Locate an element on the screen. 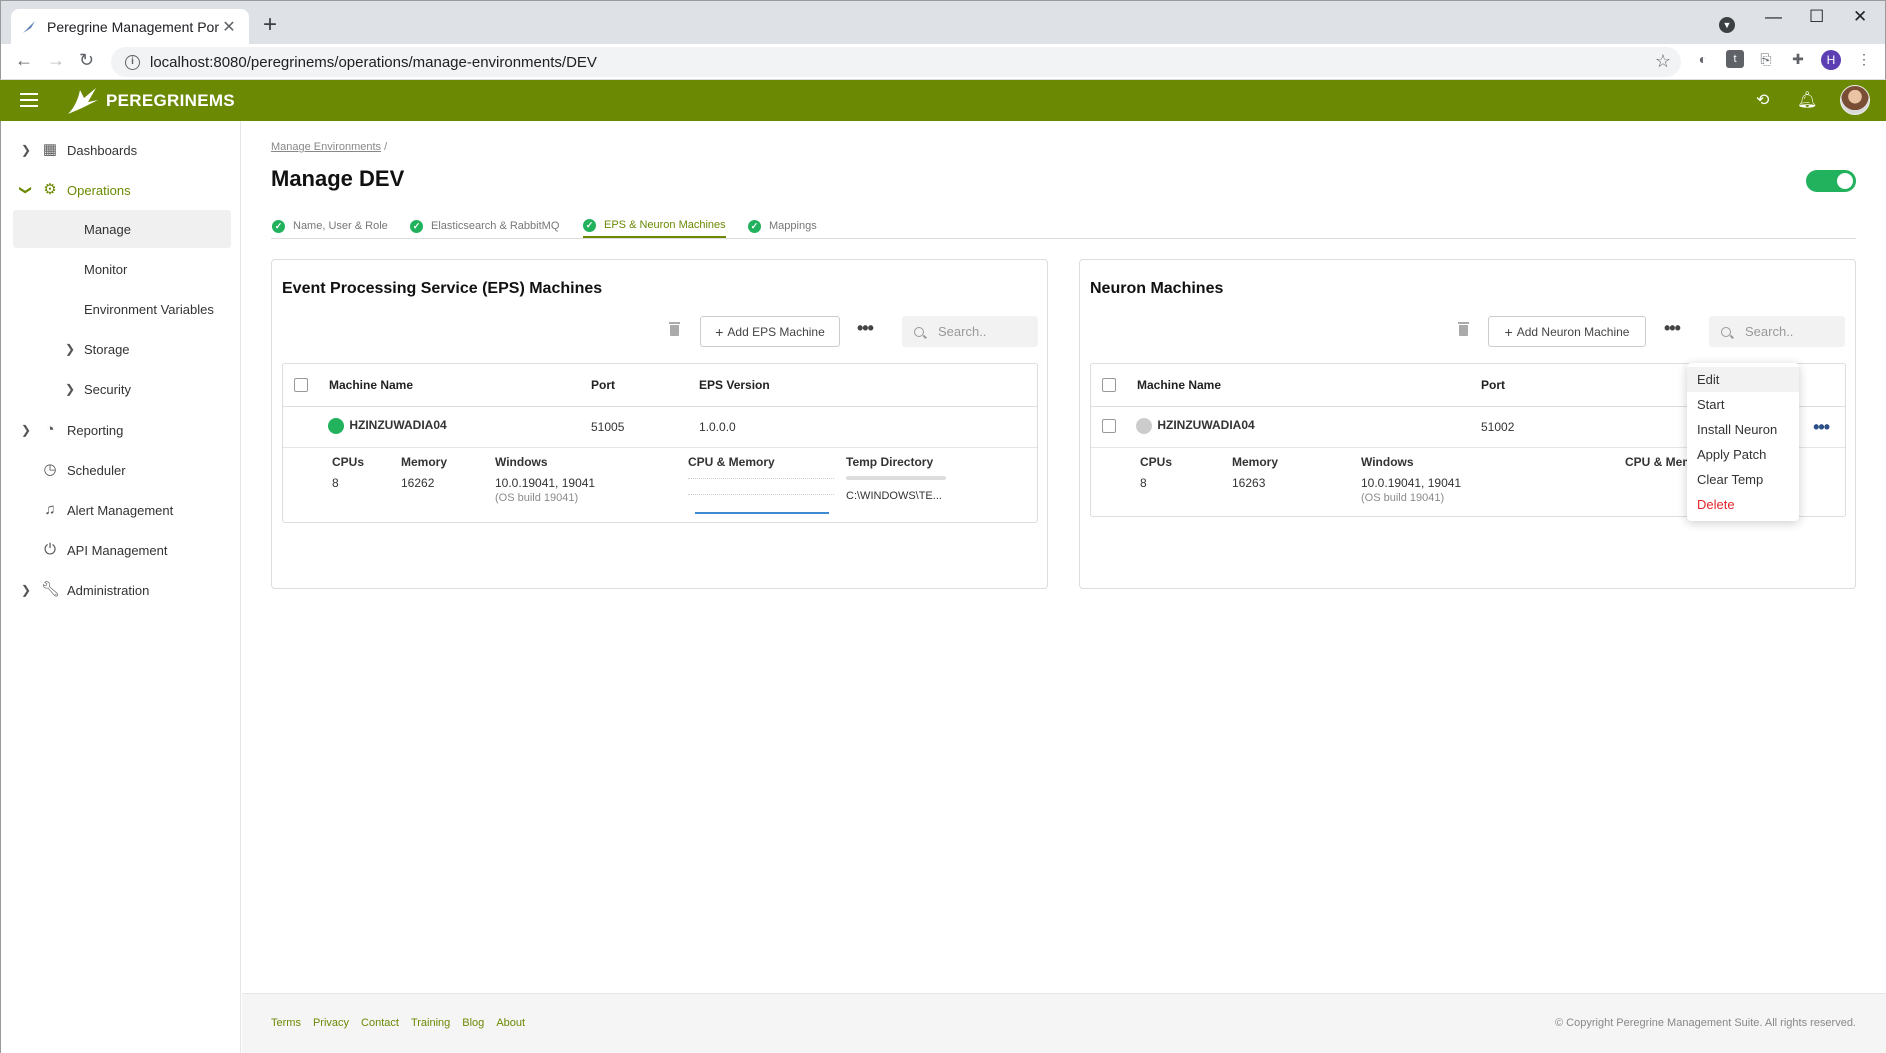  sidebar-item-manage: Manage is located at coordinates (122, 229).